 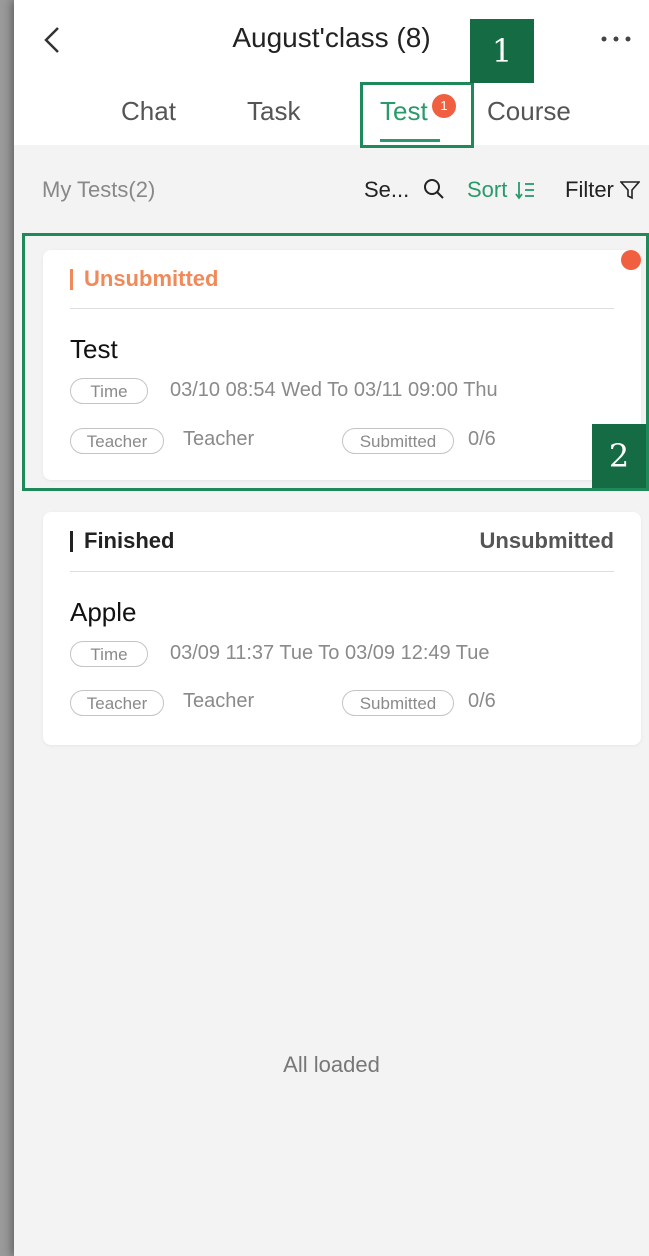 What do you see at coordinates (129, 540) in the screenshot?
I see `test-status: Finished` at bounding box center [129, 540].